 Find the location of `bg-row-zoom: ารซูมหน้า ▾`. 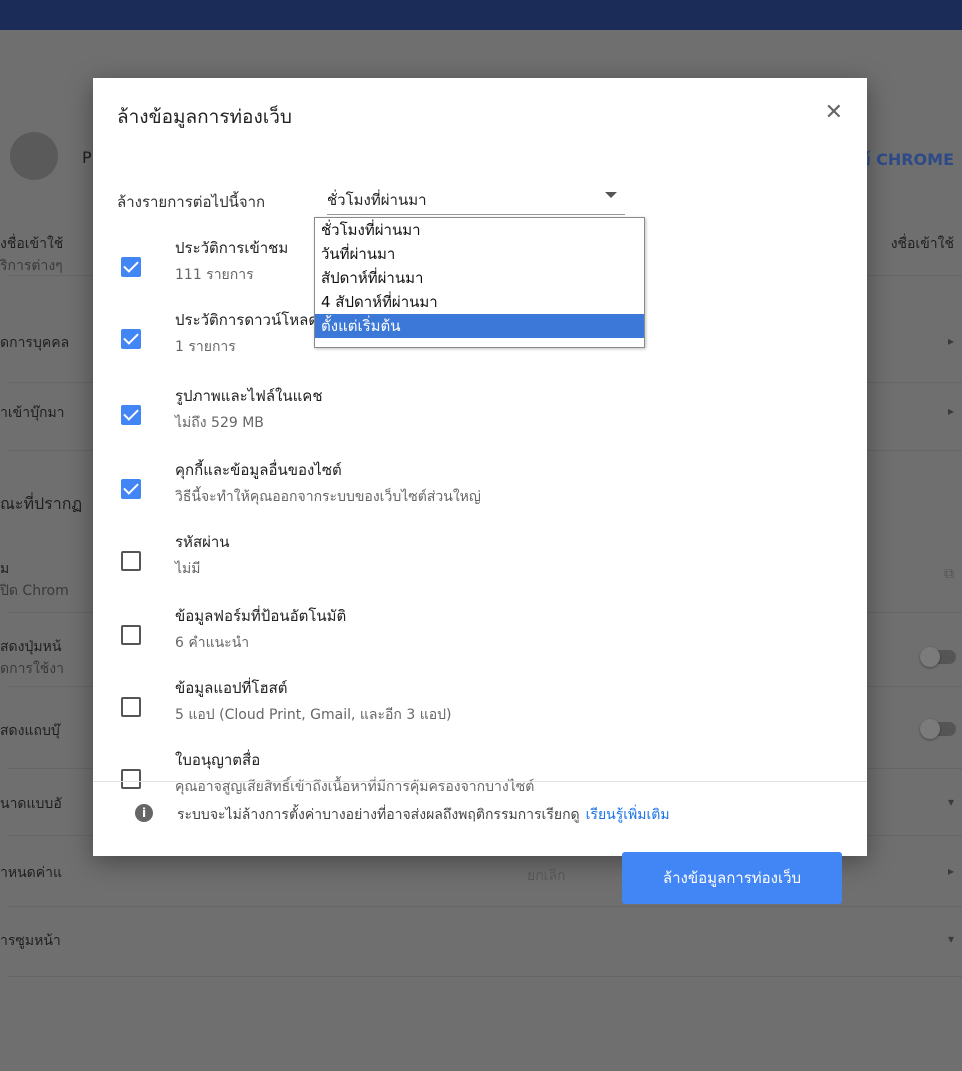

bg-row-zoom: ารซูมหน้า ▾ is located at coordinates (481, 941).